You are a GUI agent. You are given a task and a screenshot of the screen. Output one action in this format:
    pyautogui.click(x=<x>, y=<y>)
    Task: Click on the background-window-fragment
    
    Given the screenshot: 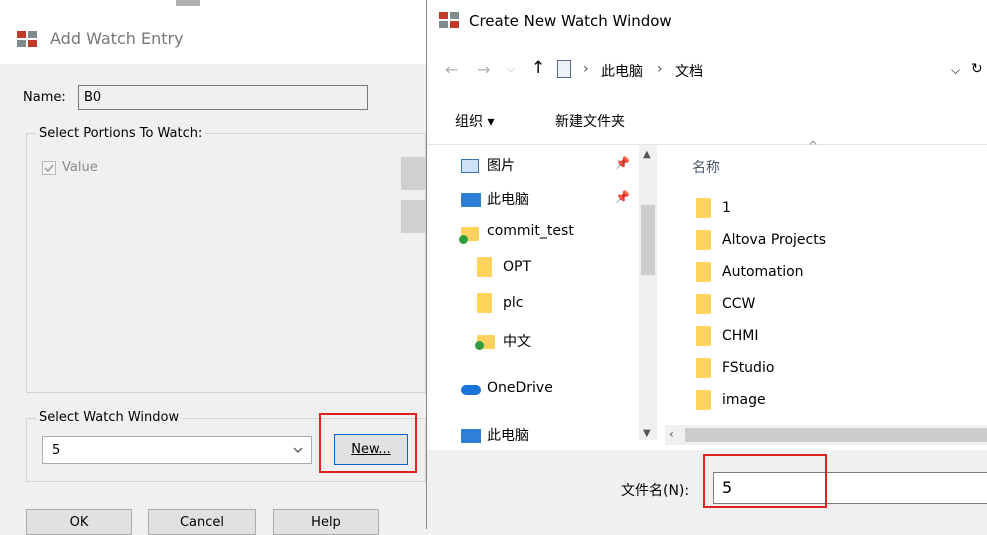 What is the action you would take?
    pyautogui.click(x=188, y=3)
    